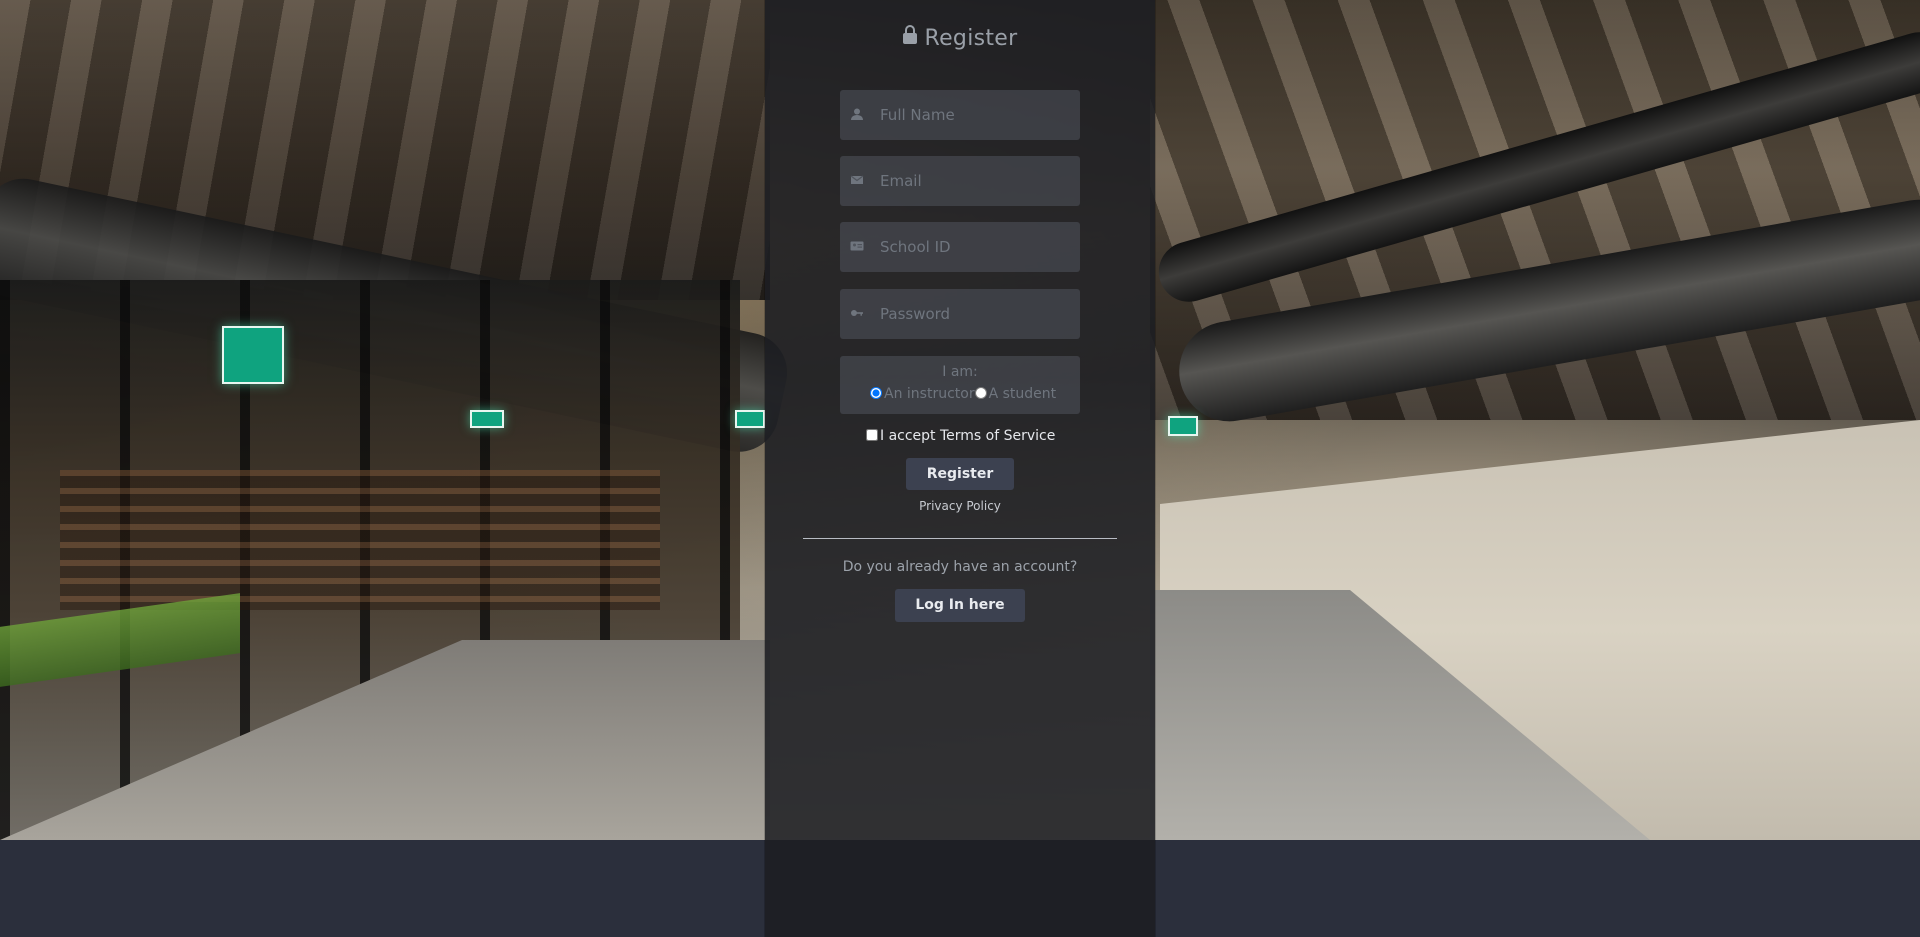 This screenshot has height=937, width=1920. What do you see at coordinates (929, 394) in the screenshot?
I see `instructor-label: An instructor` at bounding box center [929, 394].